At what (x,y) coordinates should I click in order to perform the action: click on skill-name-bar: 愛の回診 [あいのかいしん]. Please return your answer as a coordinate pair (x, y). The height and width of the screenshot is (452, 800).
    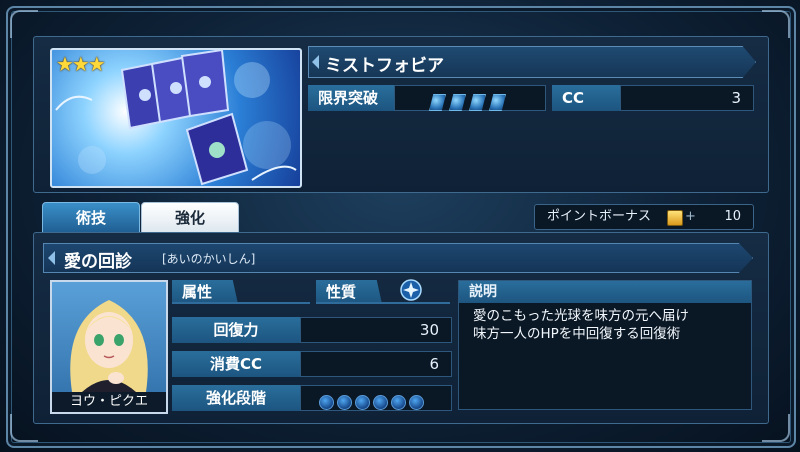
    Looking at the image, I should click on (398, 258).